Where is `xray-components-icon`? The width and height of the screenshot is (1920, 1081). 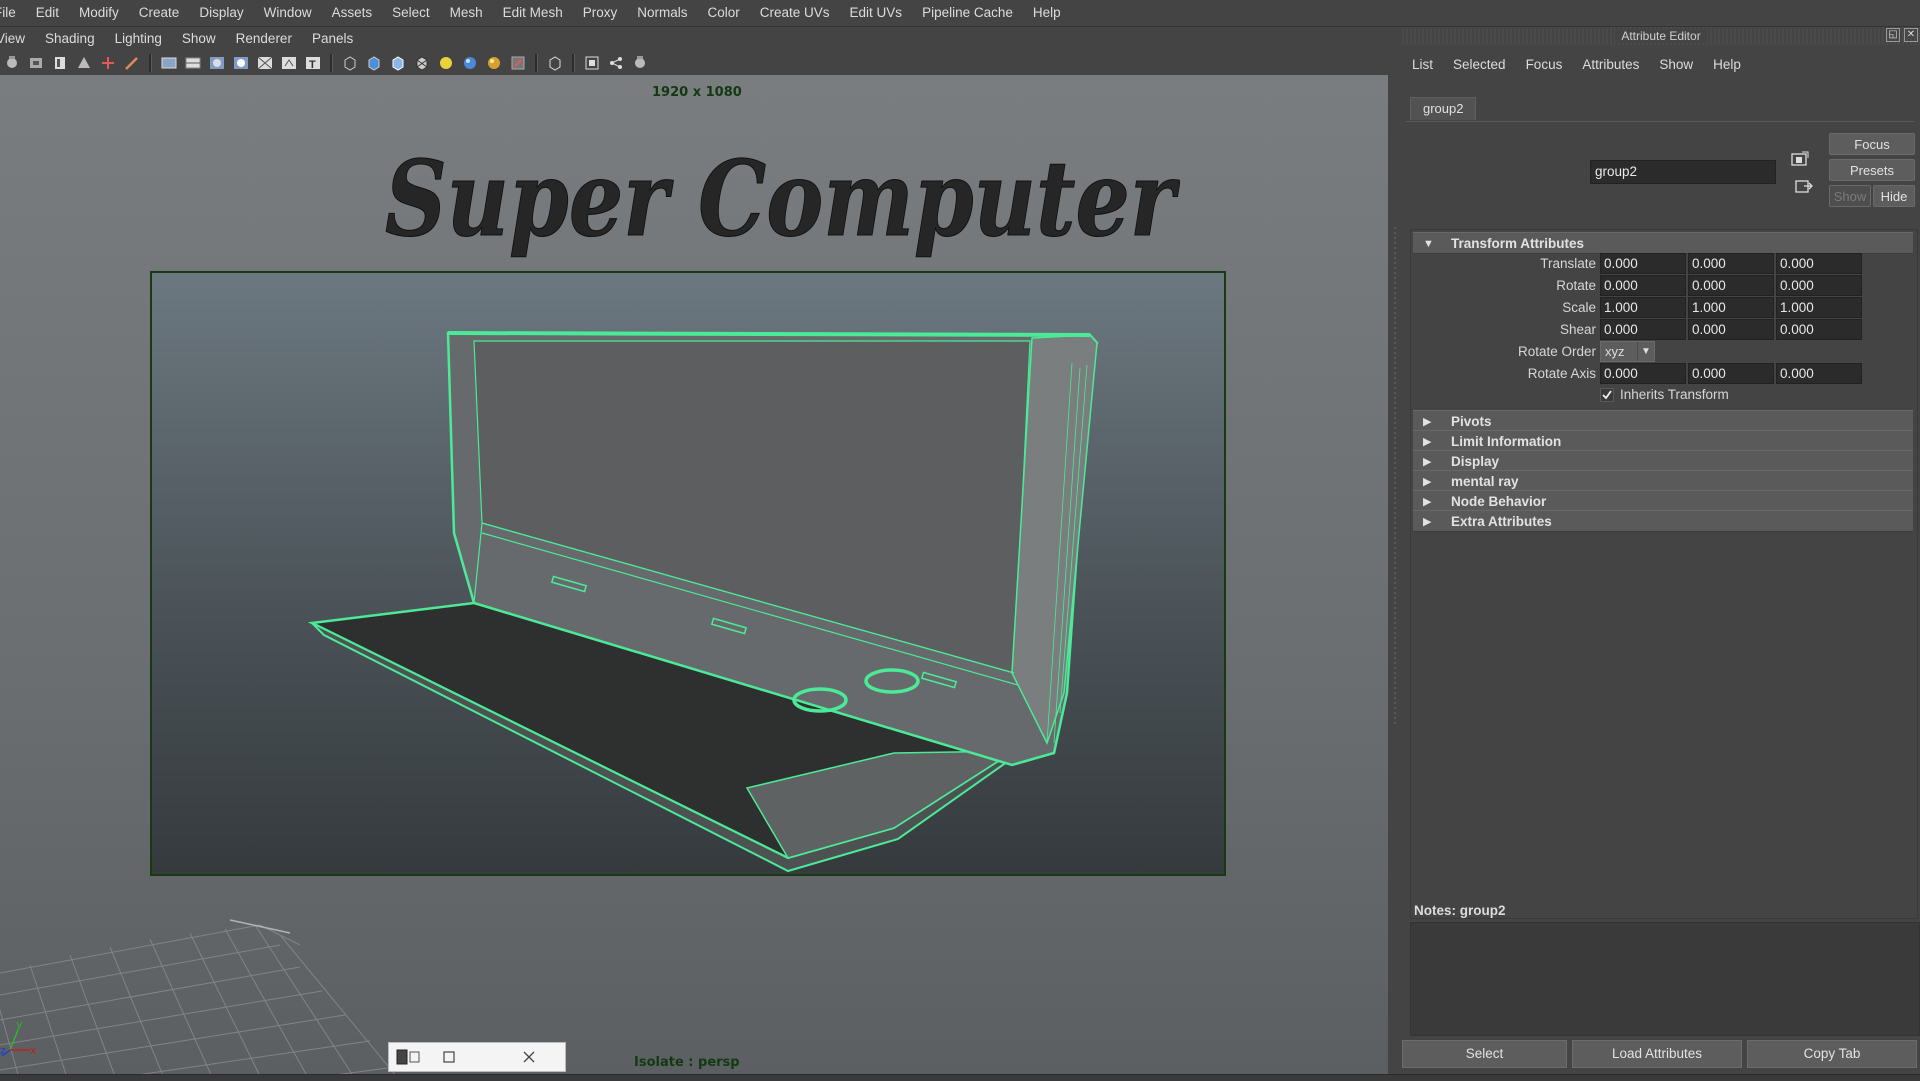
xray-components-icon is located at coordinates (640, 63).